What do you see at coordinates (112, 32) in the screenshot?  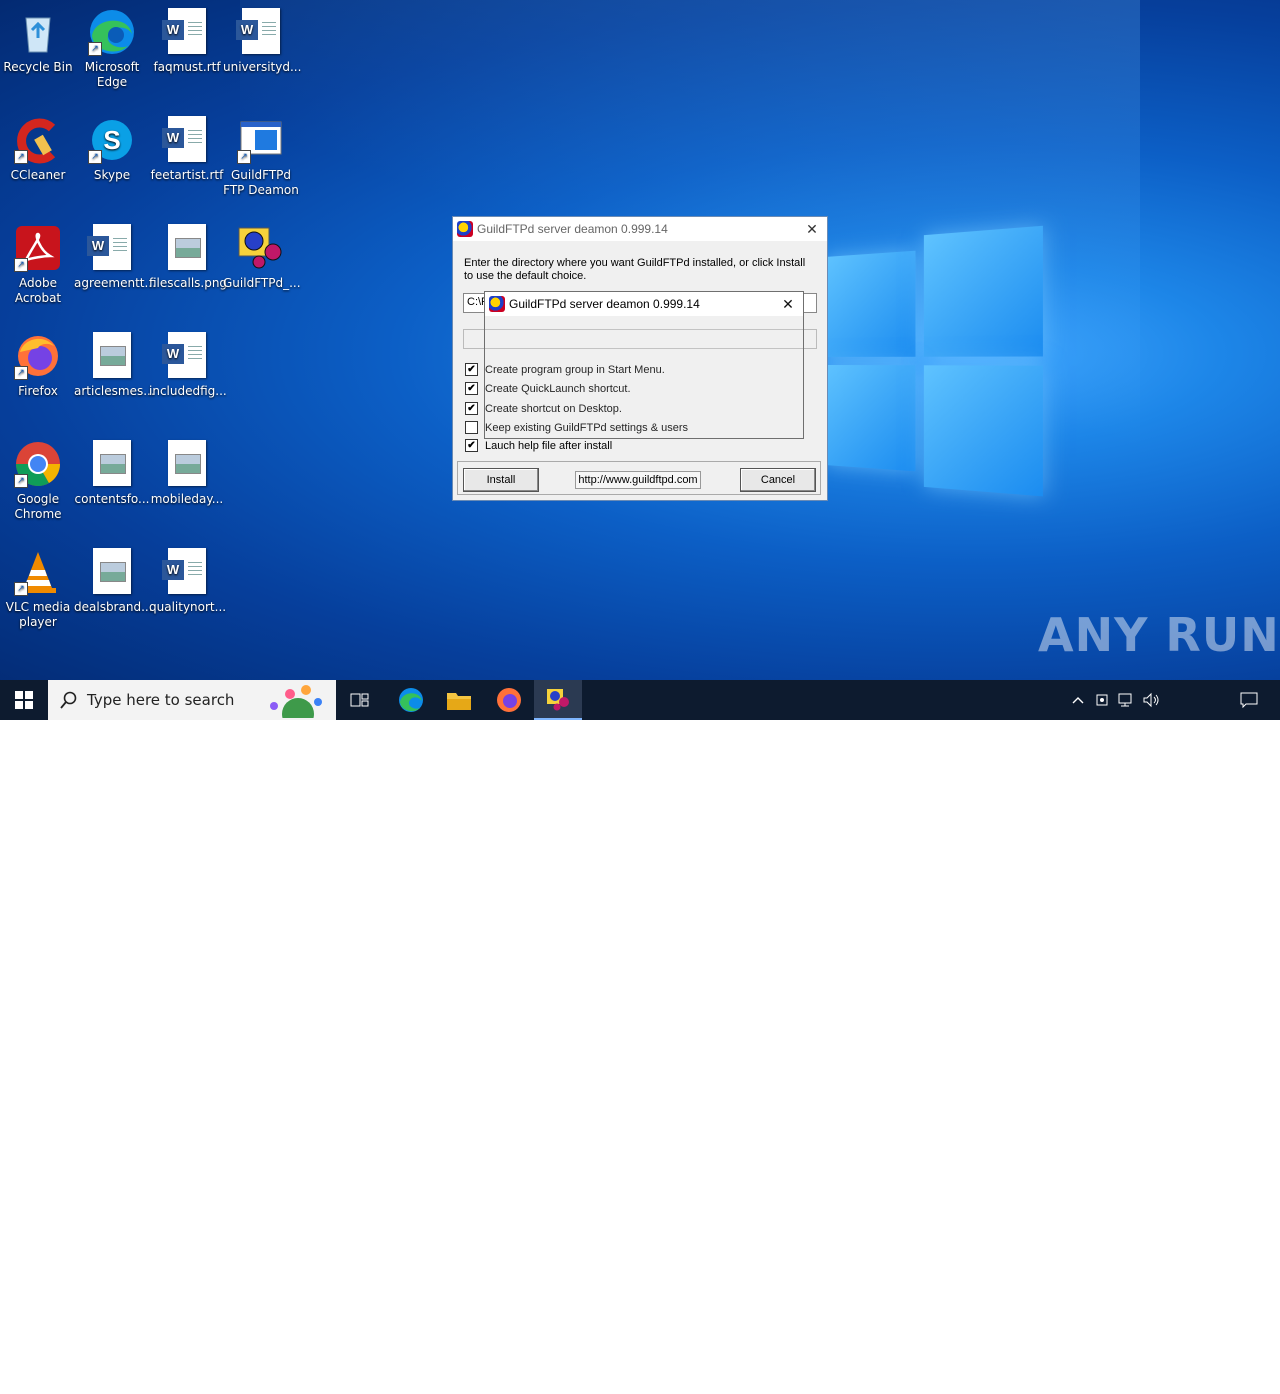 I see `edge-icon: ↗` at bounding box center [112, 32].